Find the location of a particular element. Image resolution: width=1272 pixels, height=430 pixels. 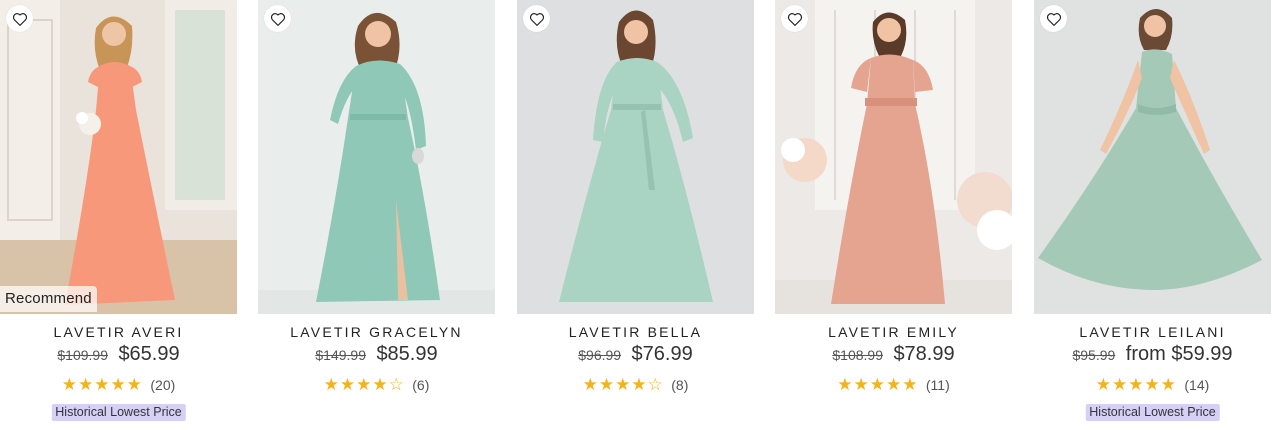

dress-photo-averi is located at coordinates (118, 157).